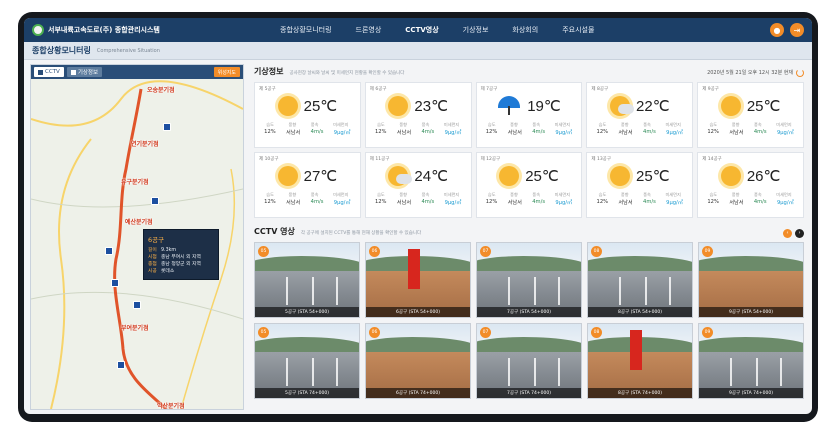 The height and width of the screenshot is (432, 833). What do you see at coordinates (797, 30) in the screenshot?
I see `logout-icon: ⇥` at bounding box center [797, 30].